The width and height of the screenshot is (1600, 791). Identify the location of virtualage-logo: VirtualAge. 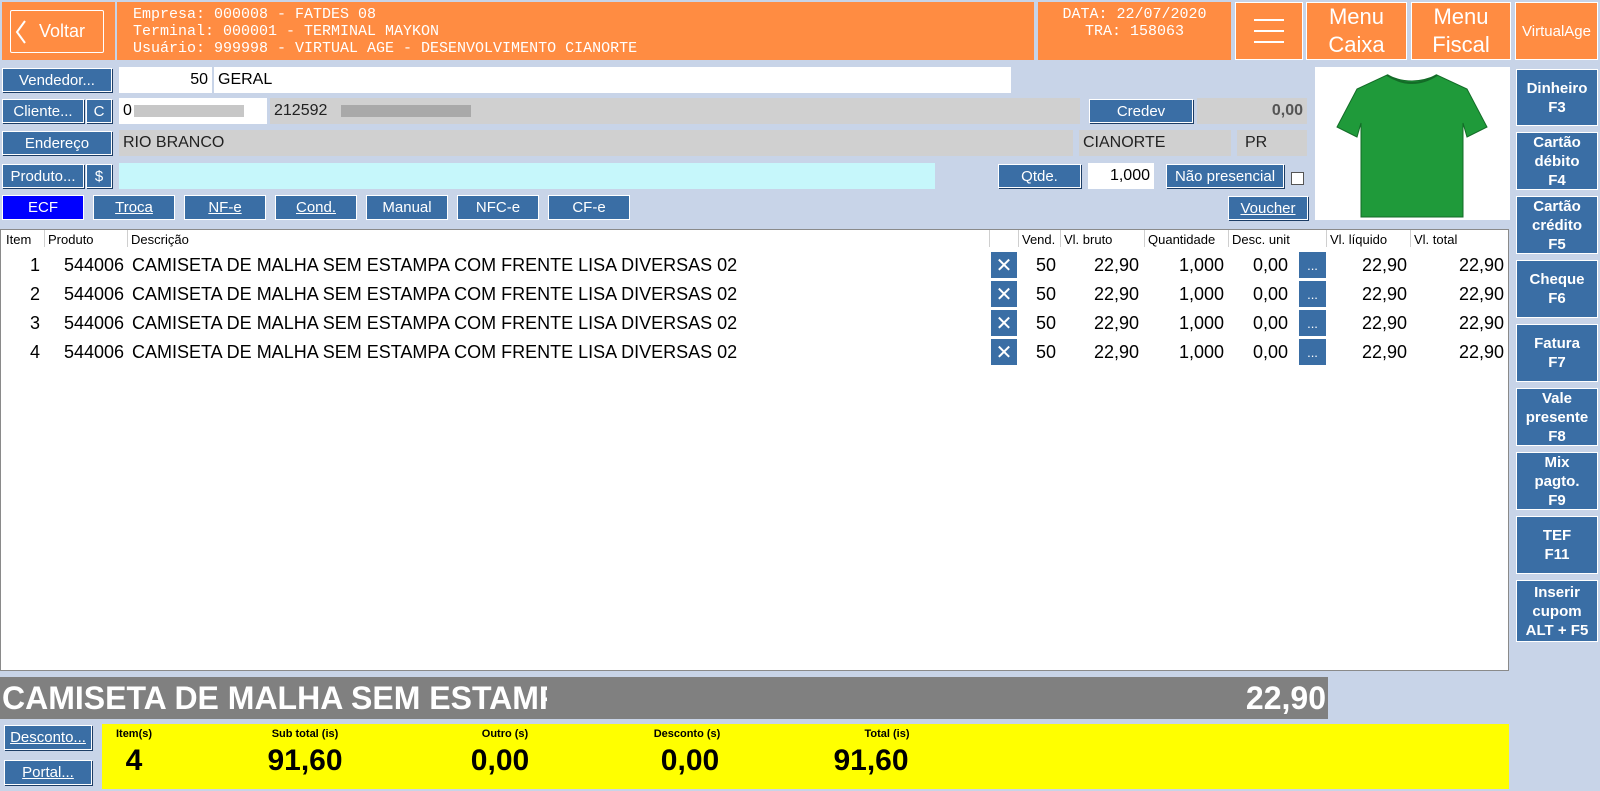
(1556, 31).